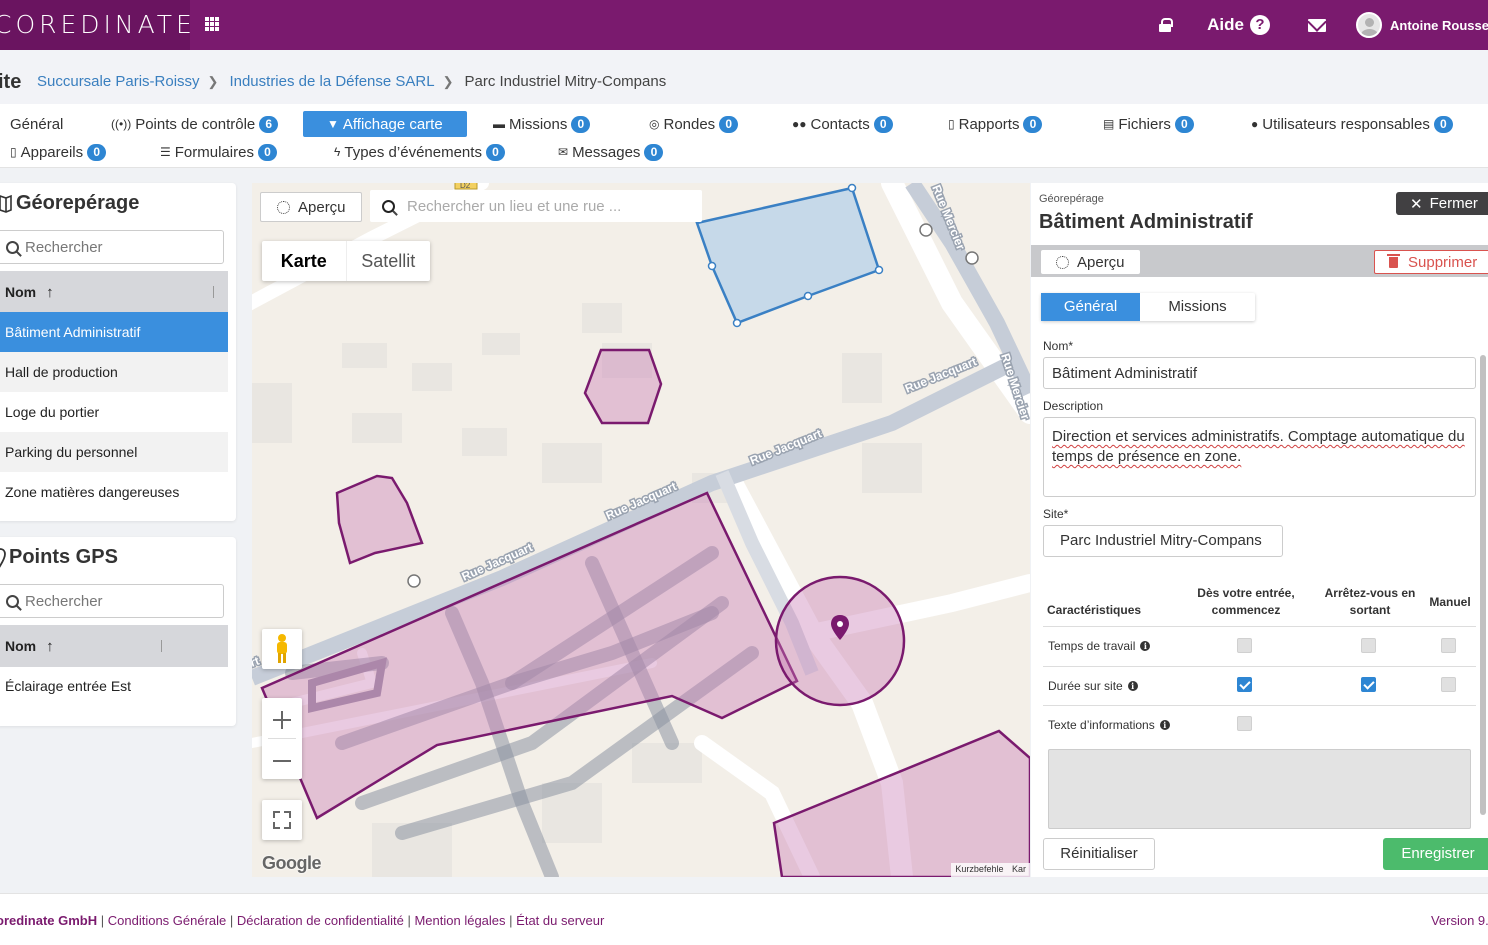 This screenshot has width=1488, height=945. What do you see at coordinates (1099, 854) in the screenshot?
I see `reset-button: Réinitialiser` at bounding box center [1099, 854].